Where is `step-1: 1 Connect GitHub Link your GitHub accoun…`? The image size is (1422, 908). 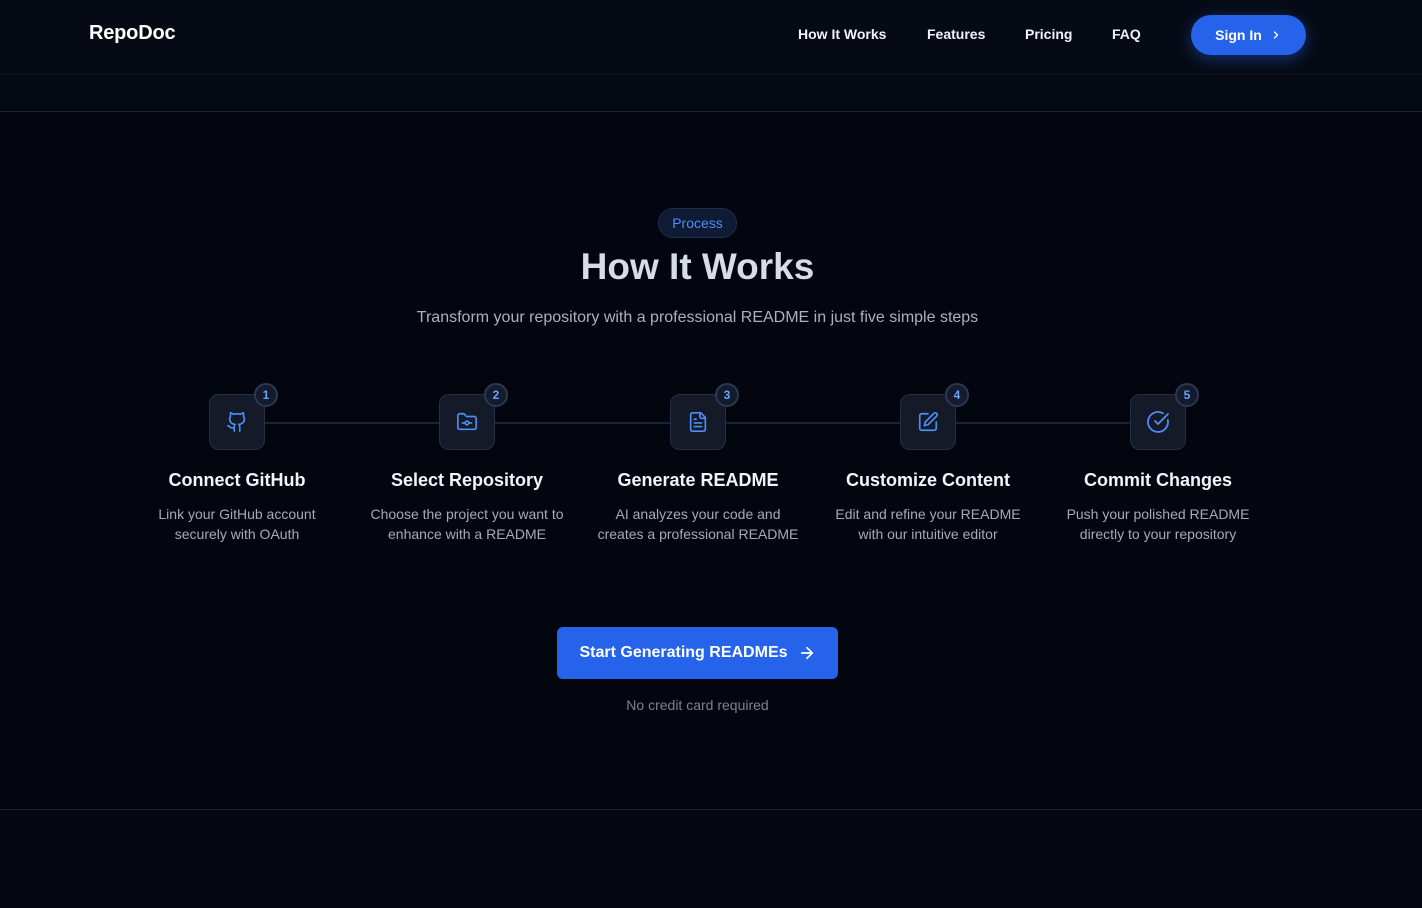 step-1: 1 Connect GitHub Link your GitHub accoun… is located at coordinates (237, 478).